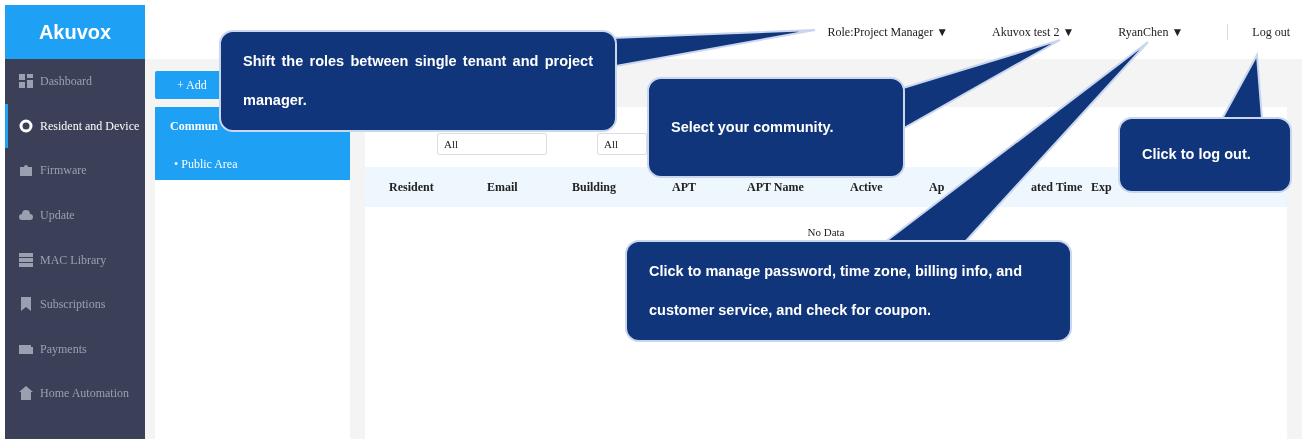  What do you see at coordinates (1151, 32) in the screenshot?
I see `header-dropdown: RyanChen ▼` at bounding box center [1151, 32].